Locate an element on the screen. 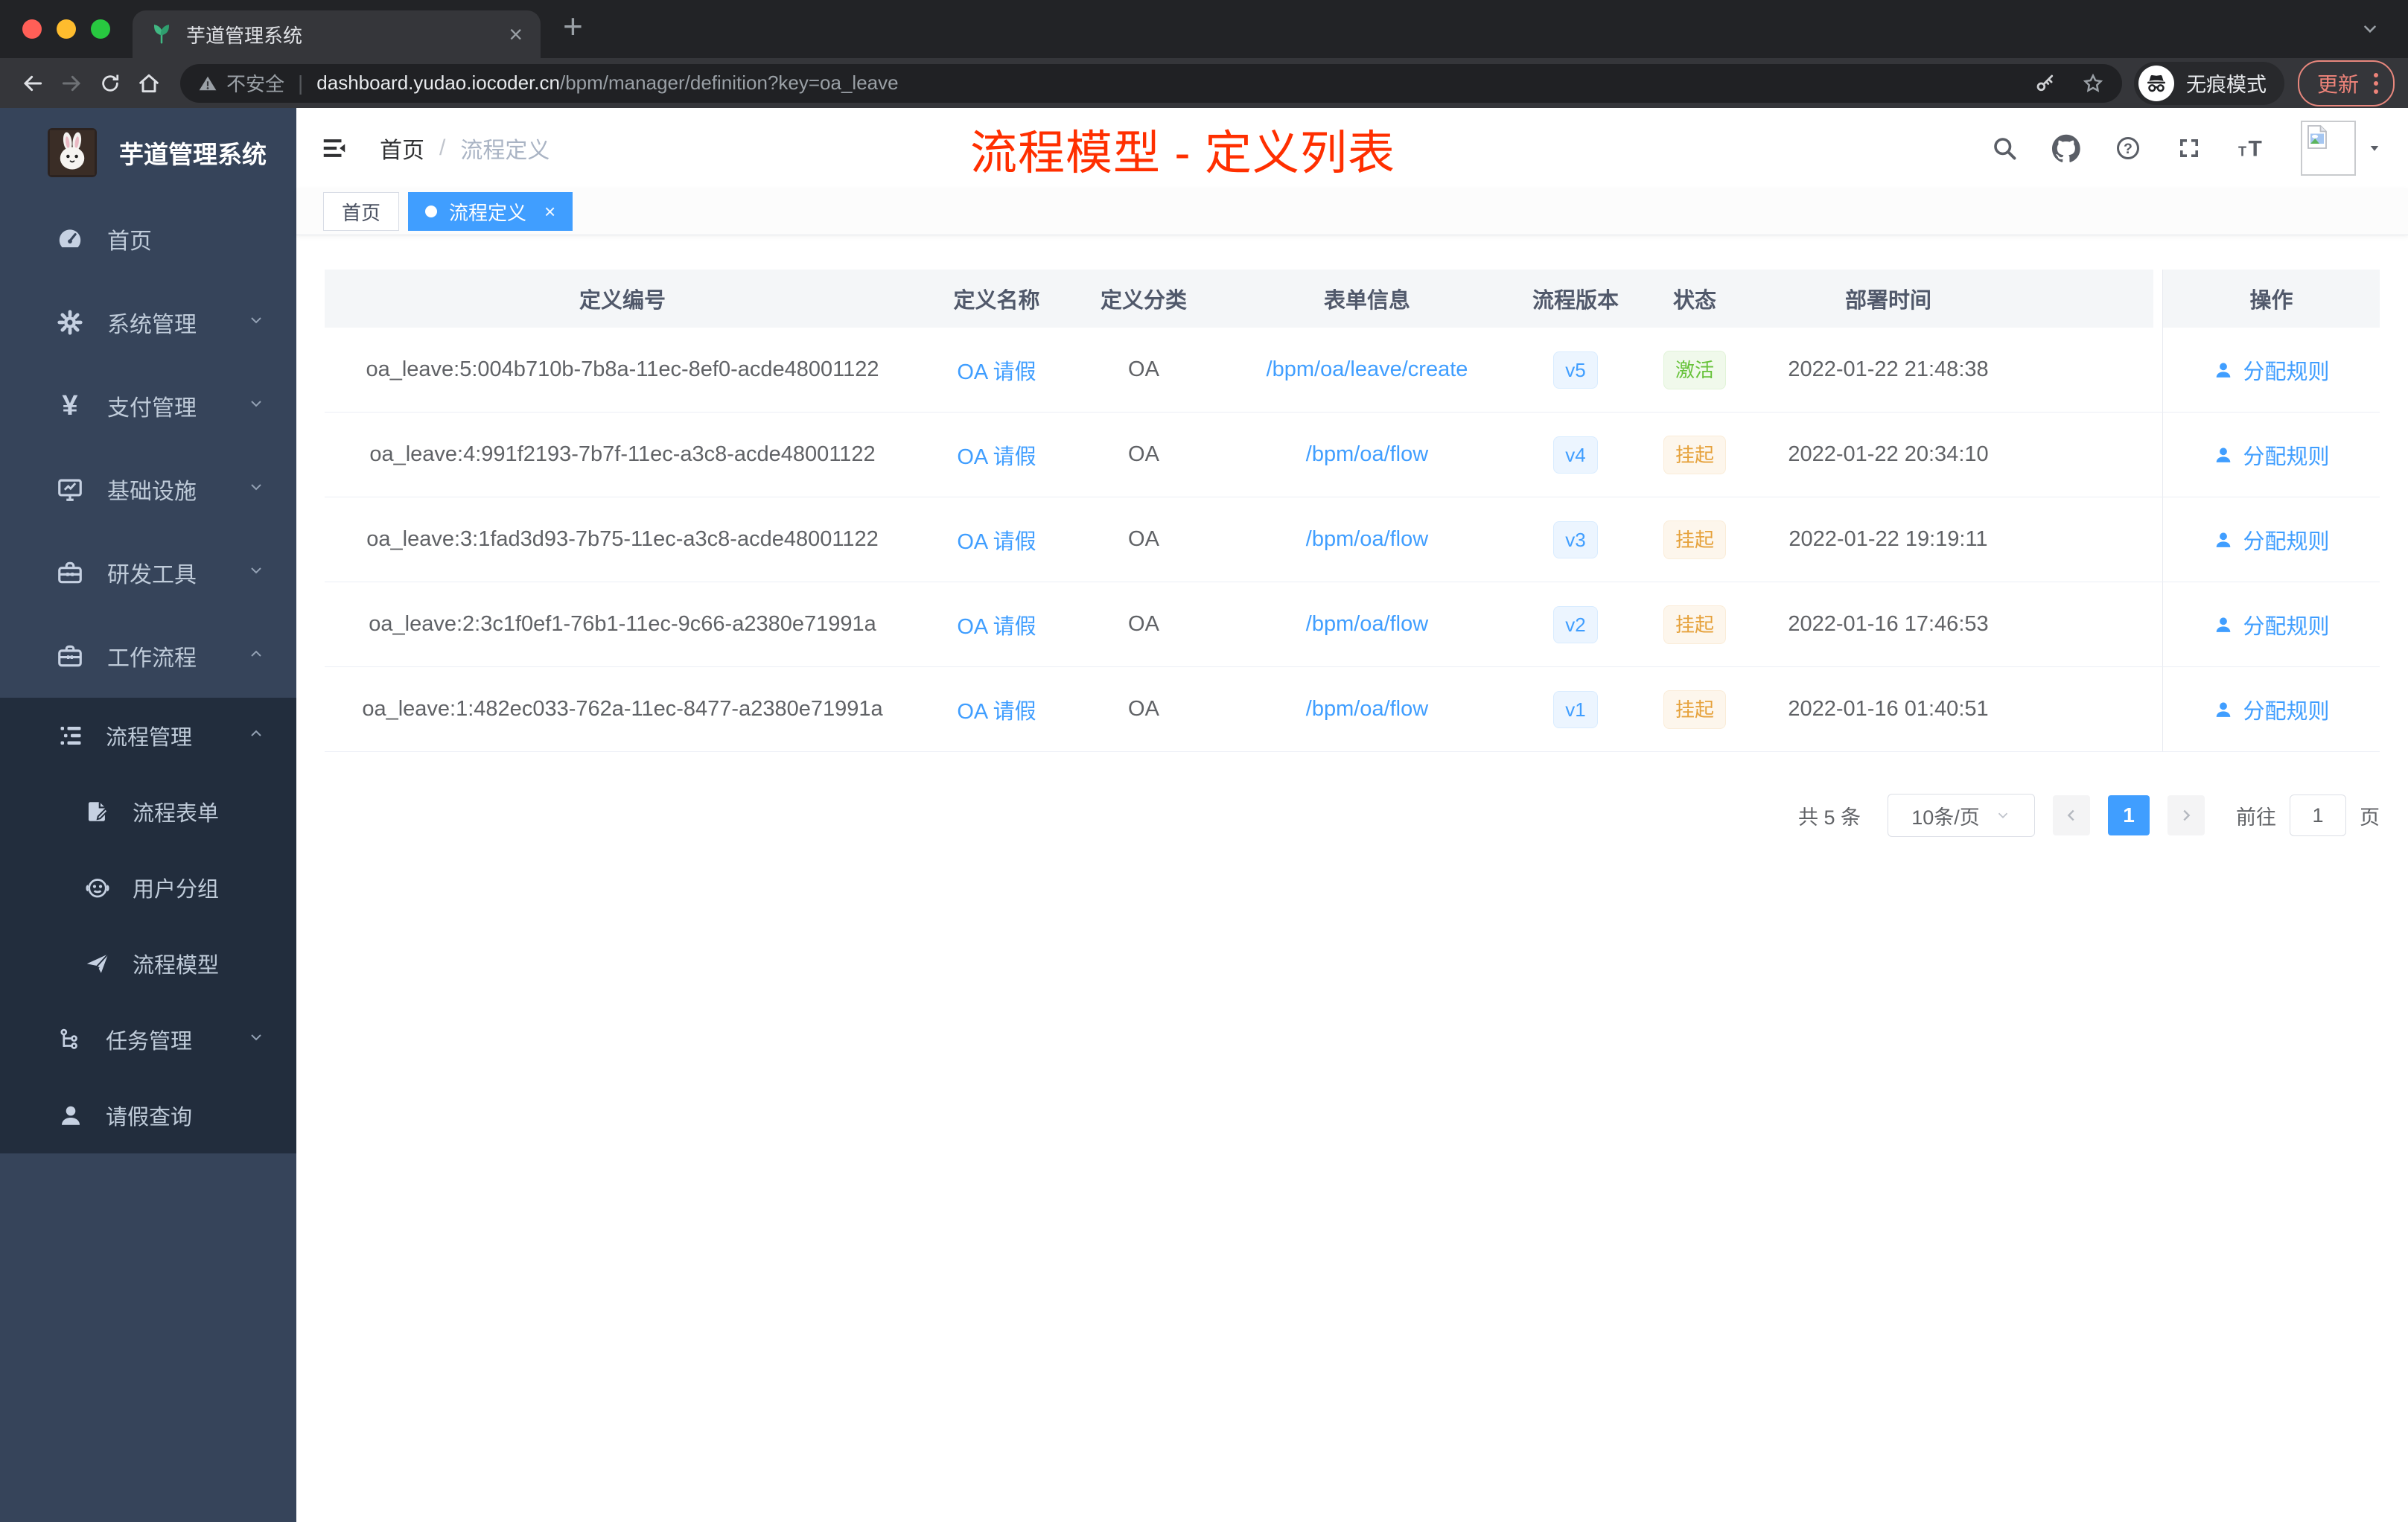 The image size is (2408, 1522). tab-close-icon: × is located at coordinates (516, 34).